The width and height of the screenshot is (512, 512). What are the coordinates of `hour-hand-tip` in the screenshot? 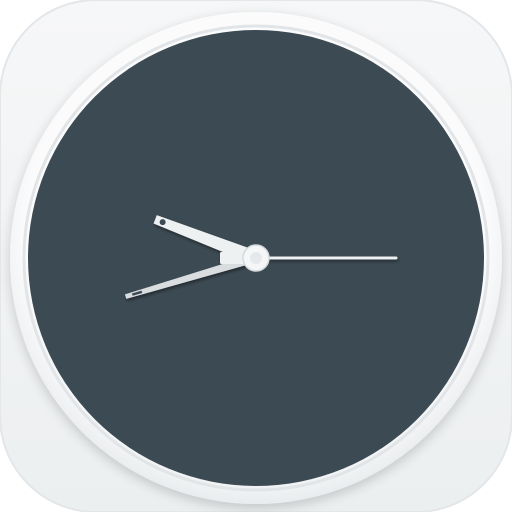 It's located at (162, 222).